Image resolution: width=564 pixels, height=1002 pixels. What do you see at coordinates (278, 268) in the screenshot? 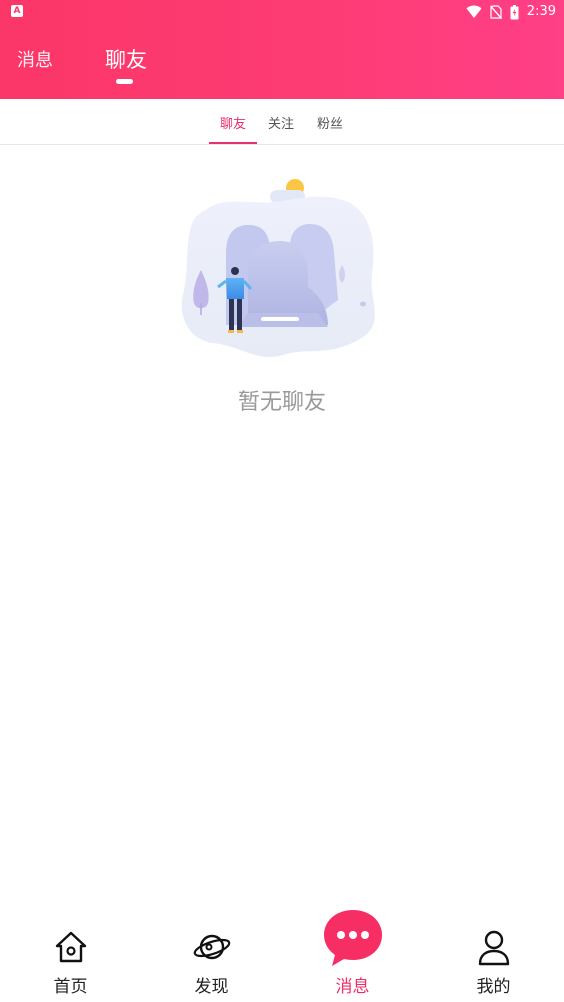
I see `empty-friends-illustration` at bounding box center [278, 268].